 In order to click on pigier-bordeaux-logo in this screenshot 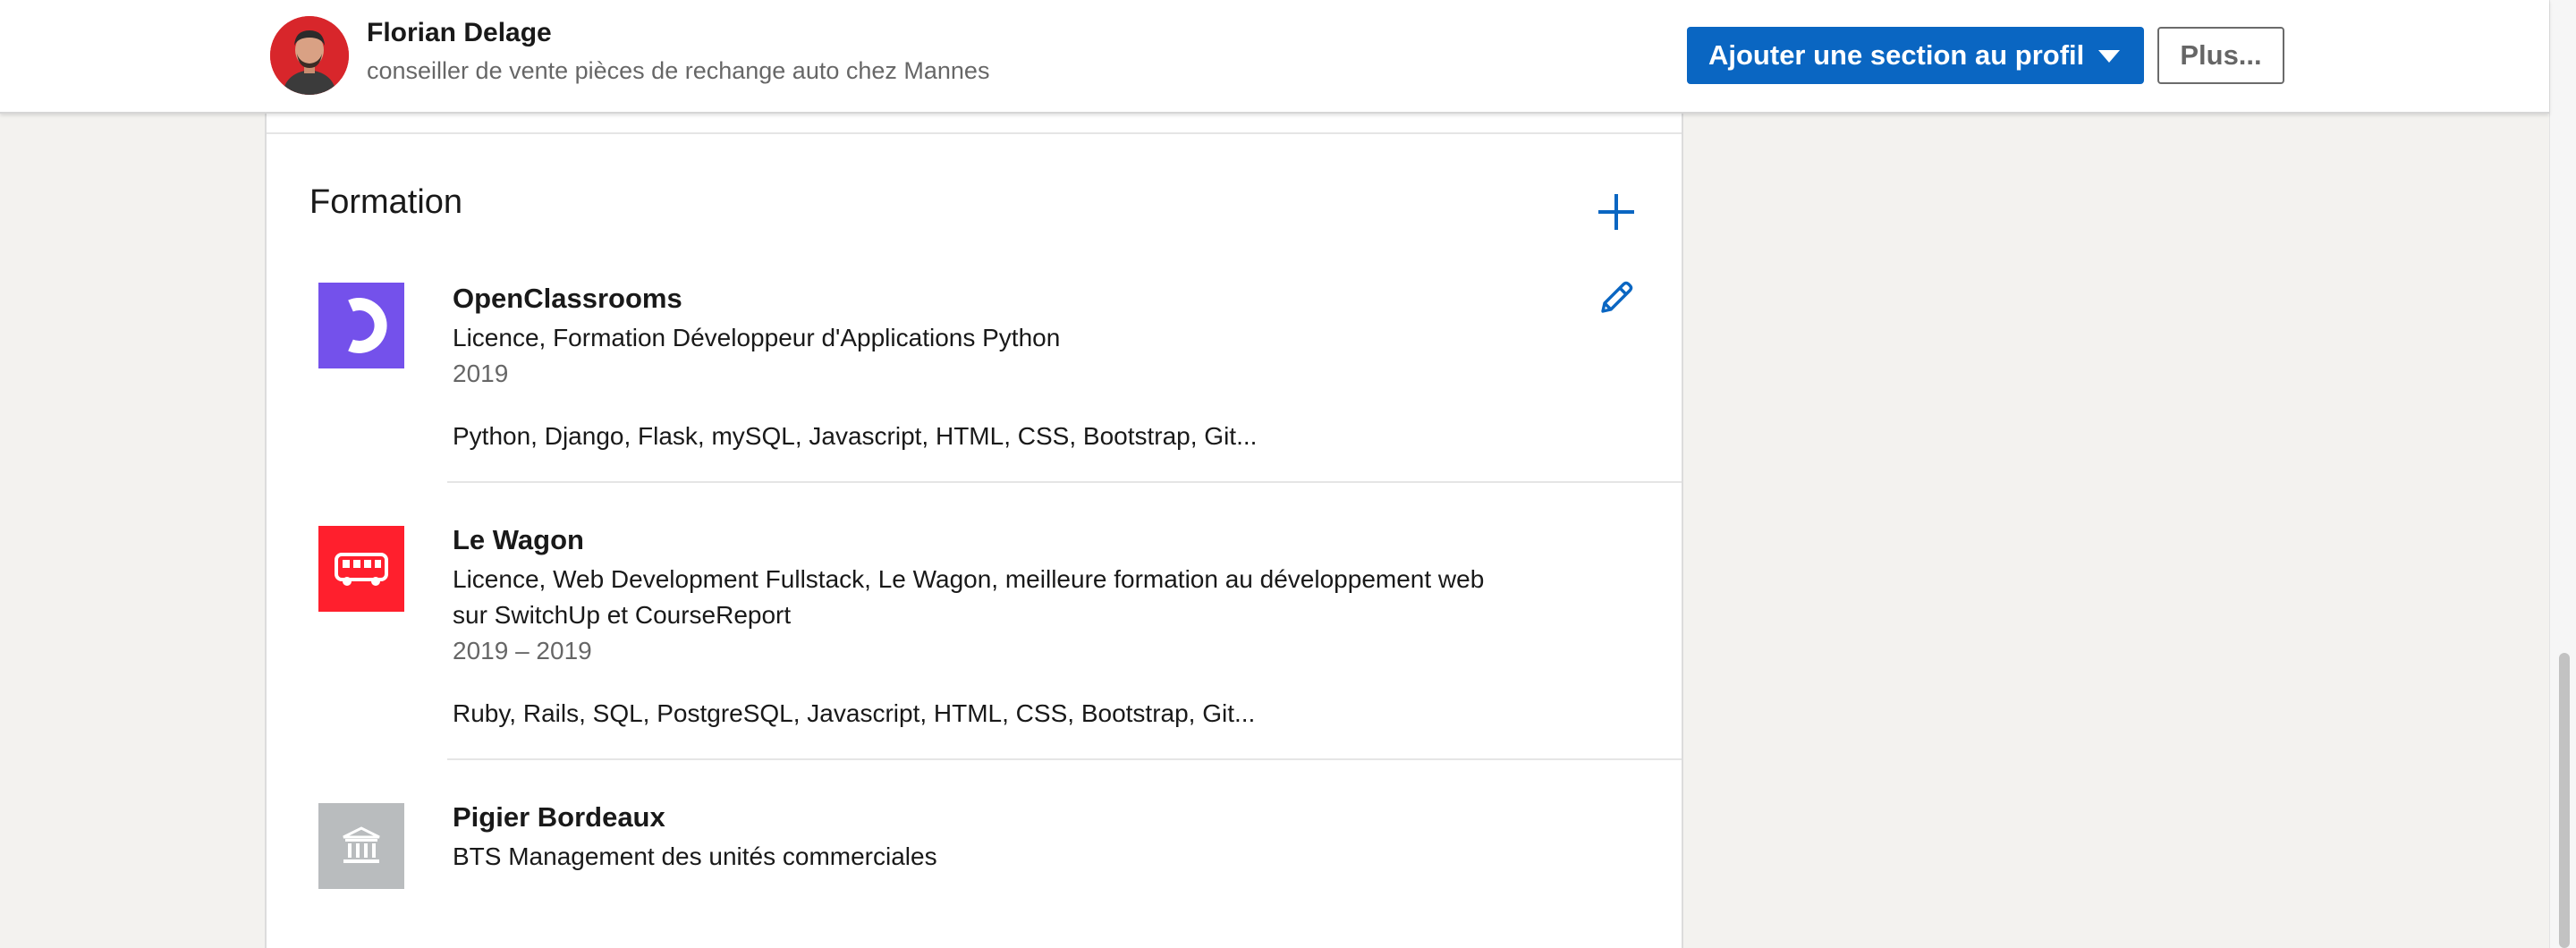, I will do `click(361, 846)`.